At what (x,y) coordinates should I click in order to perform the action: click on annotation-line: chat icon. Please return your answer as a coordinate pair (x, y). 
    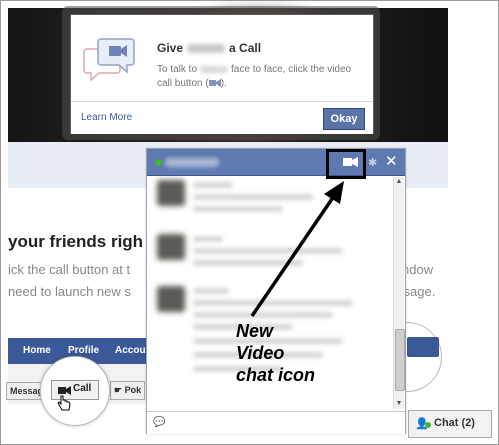
    Looking at the image, I should click on (276, 375).